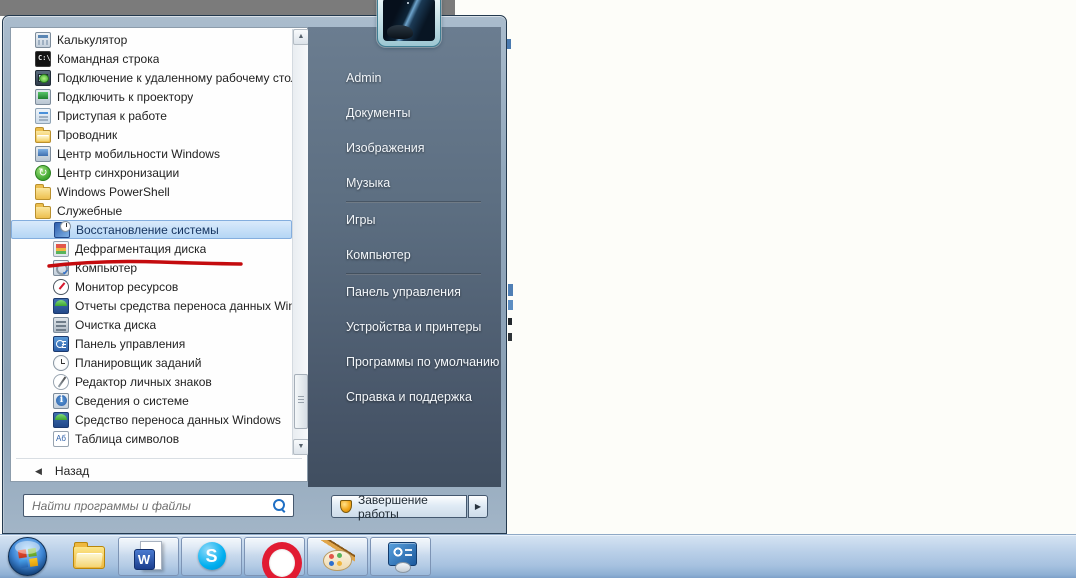 The image size is (1076, 578). I want to click on program-item-folder: Windows PowerShell, so click(151, 191).